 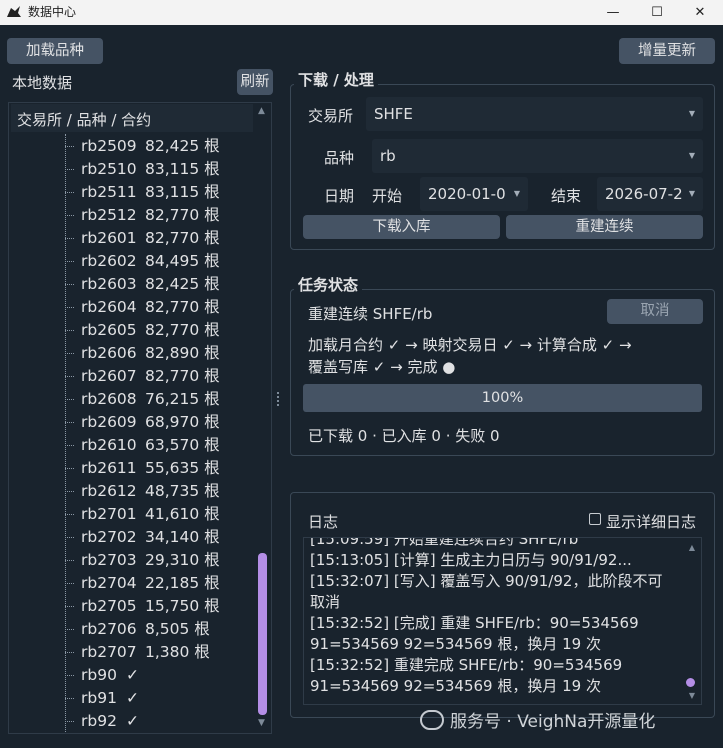 What do you see at coordinates (142, 215) in the screenshot?
I see `tree-item-rb2512: rb2512 82,770 根` at bounding box center [142, 215].